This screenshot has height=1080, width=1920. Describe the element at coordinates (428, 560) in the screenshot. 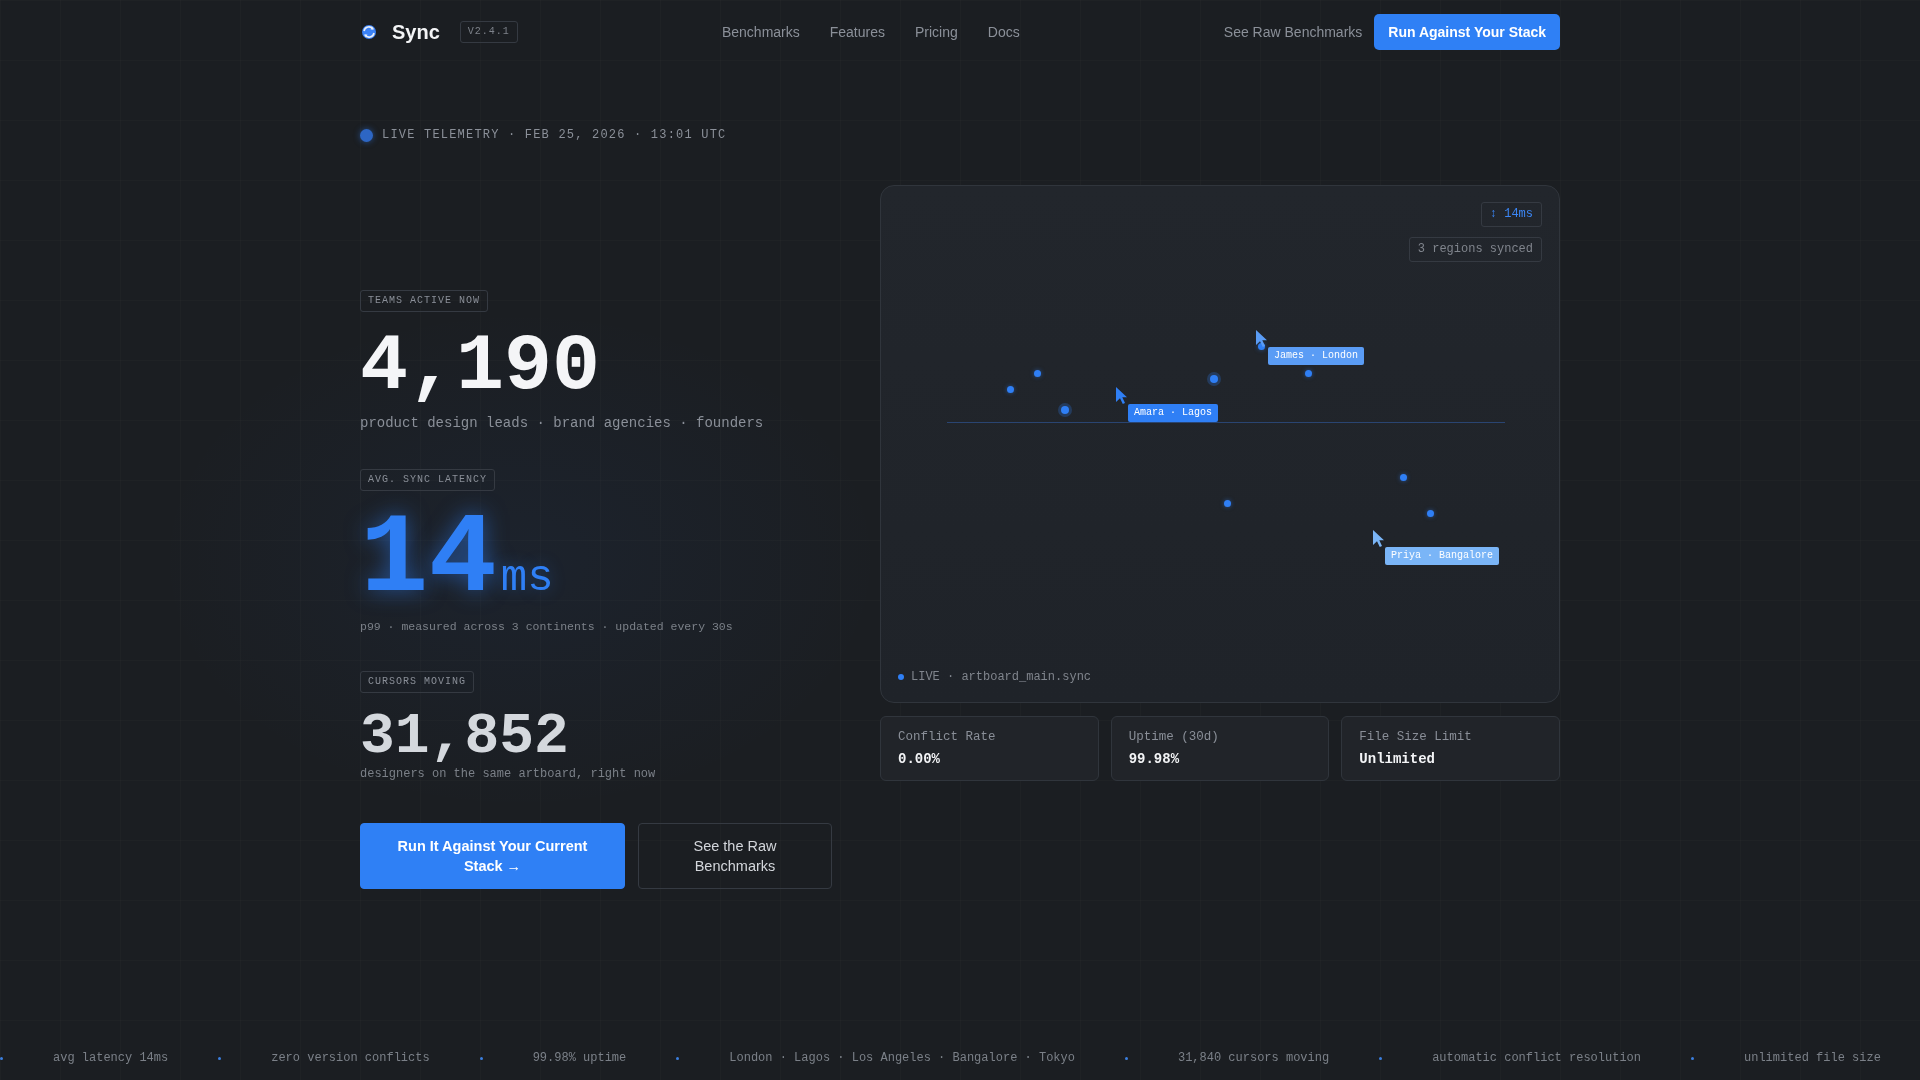

I see `metric-value: 14` at that location.